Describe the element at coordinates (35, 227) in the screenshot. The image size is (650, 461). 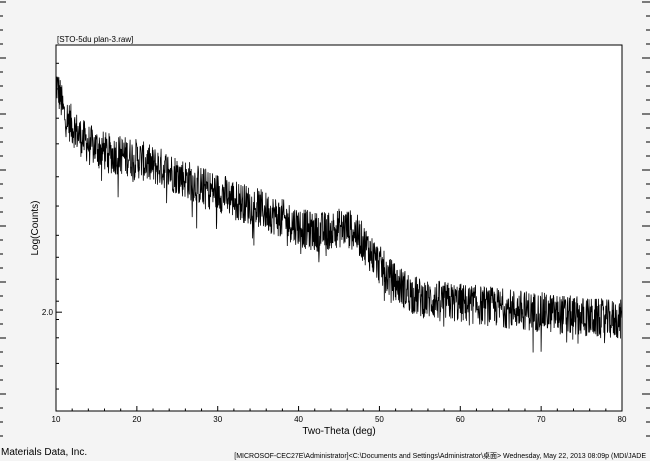
I see `y-axis-title: Log(Counts)` at that location.